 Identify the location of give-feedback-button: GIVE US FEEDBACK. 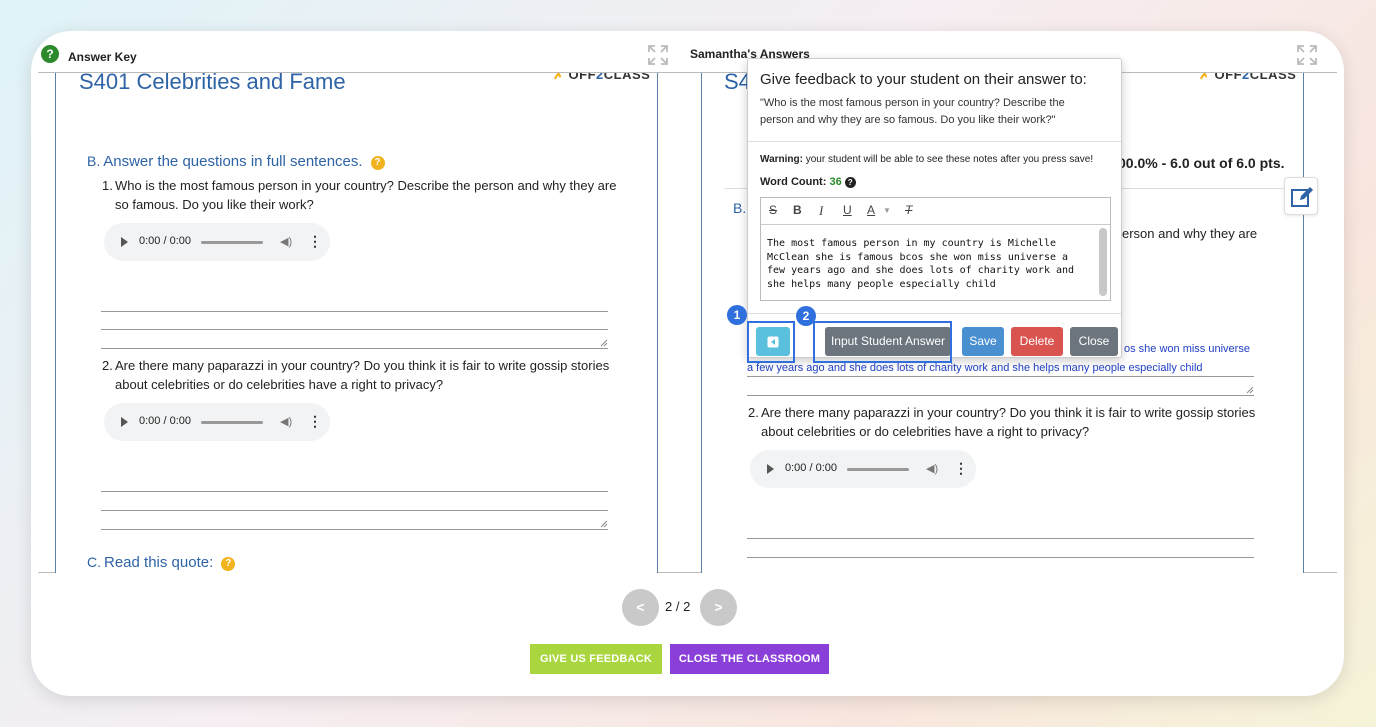
(596, 659).